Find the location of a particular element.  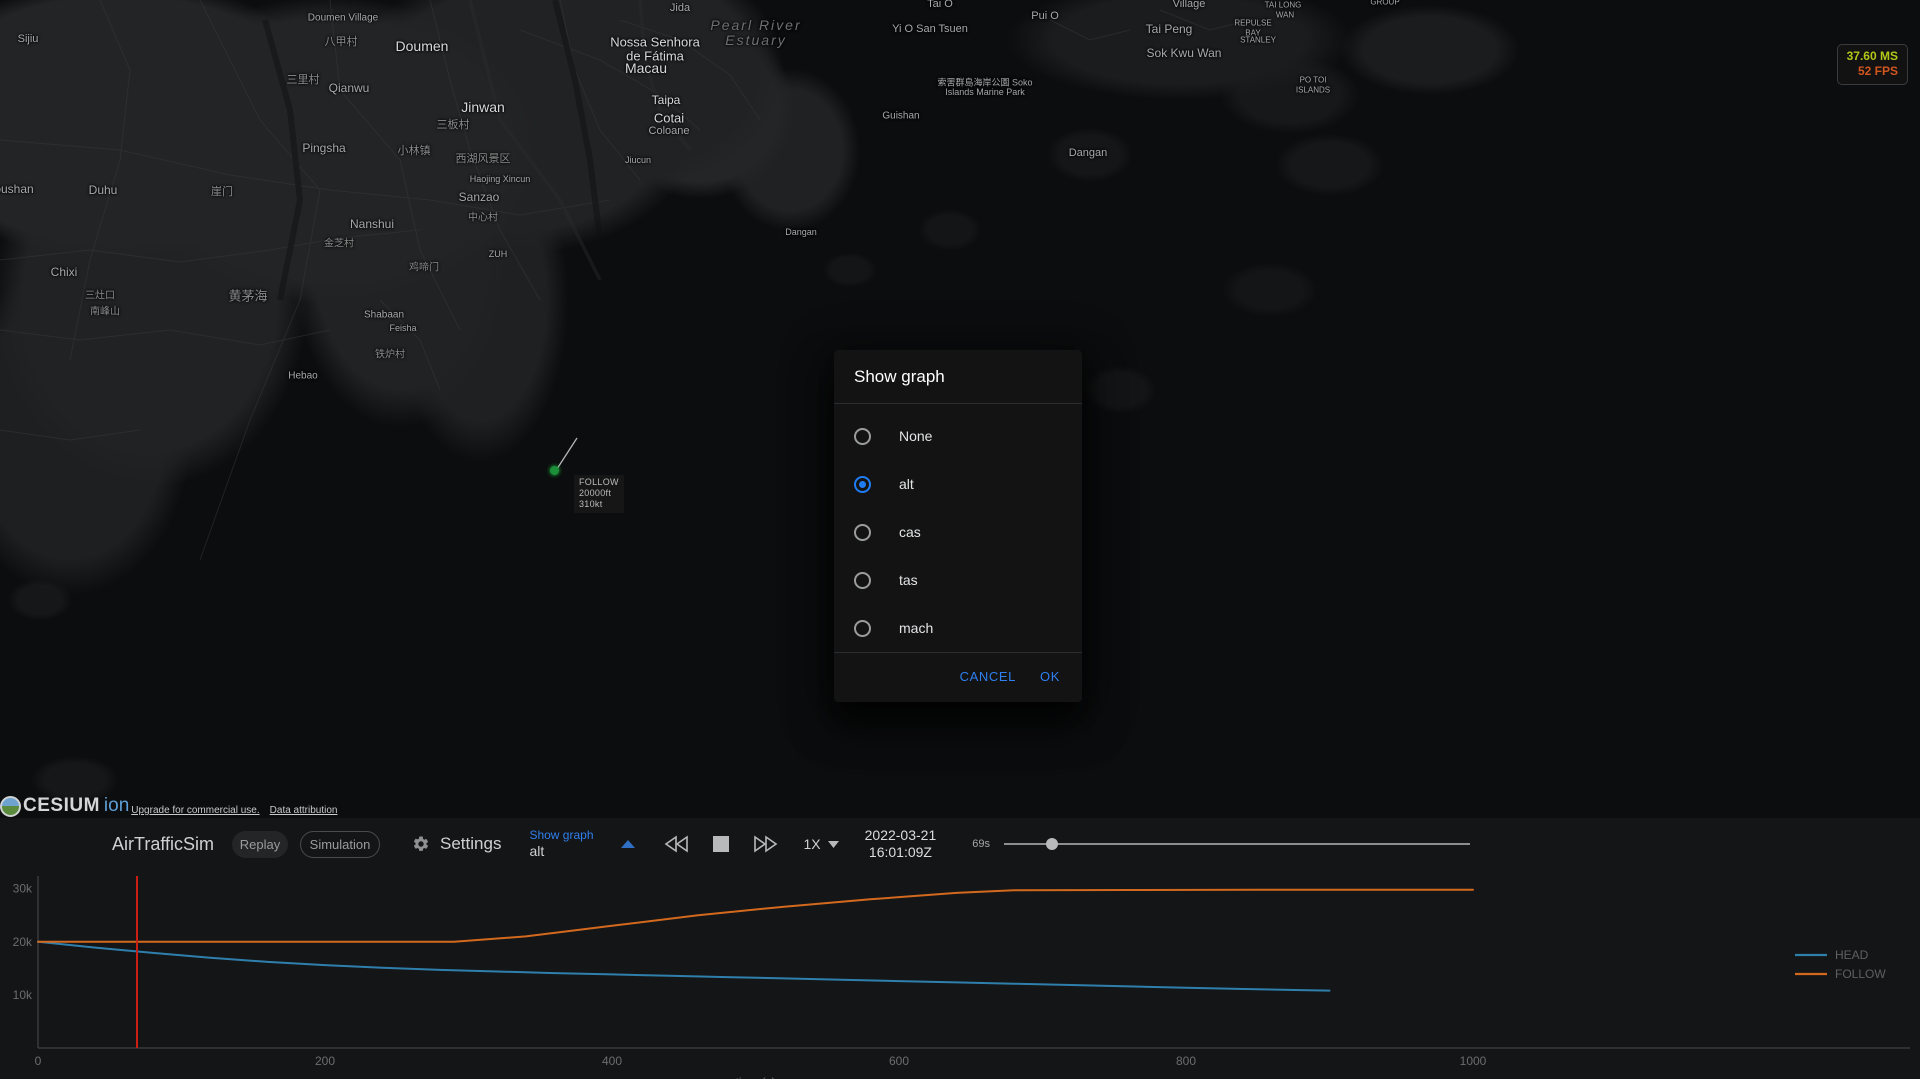

stop-button is located at coordinates (721, 844).